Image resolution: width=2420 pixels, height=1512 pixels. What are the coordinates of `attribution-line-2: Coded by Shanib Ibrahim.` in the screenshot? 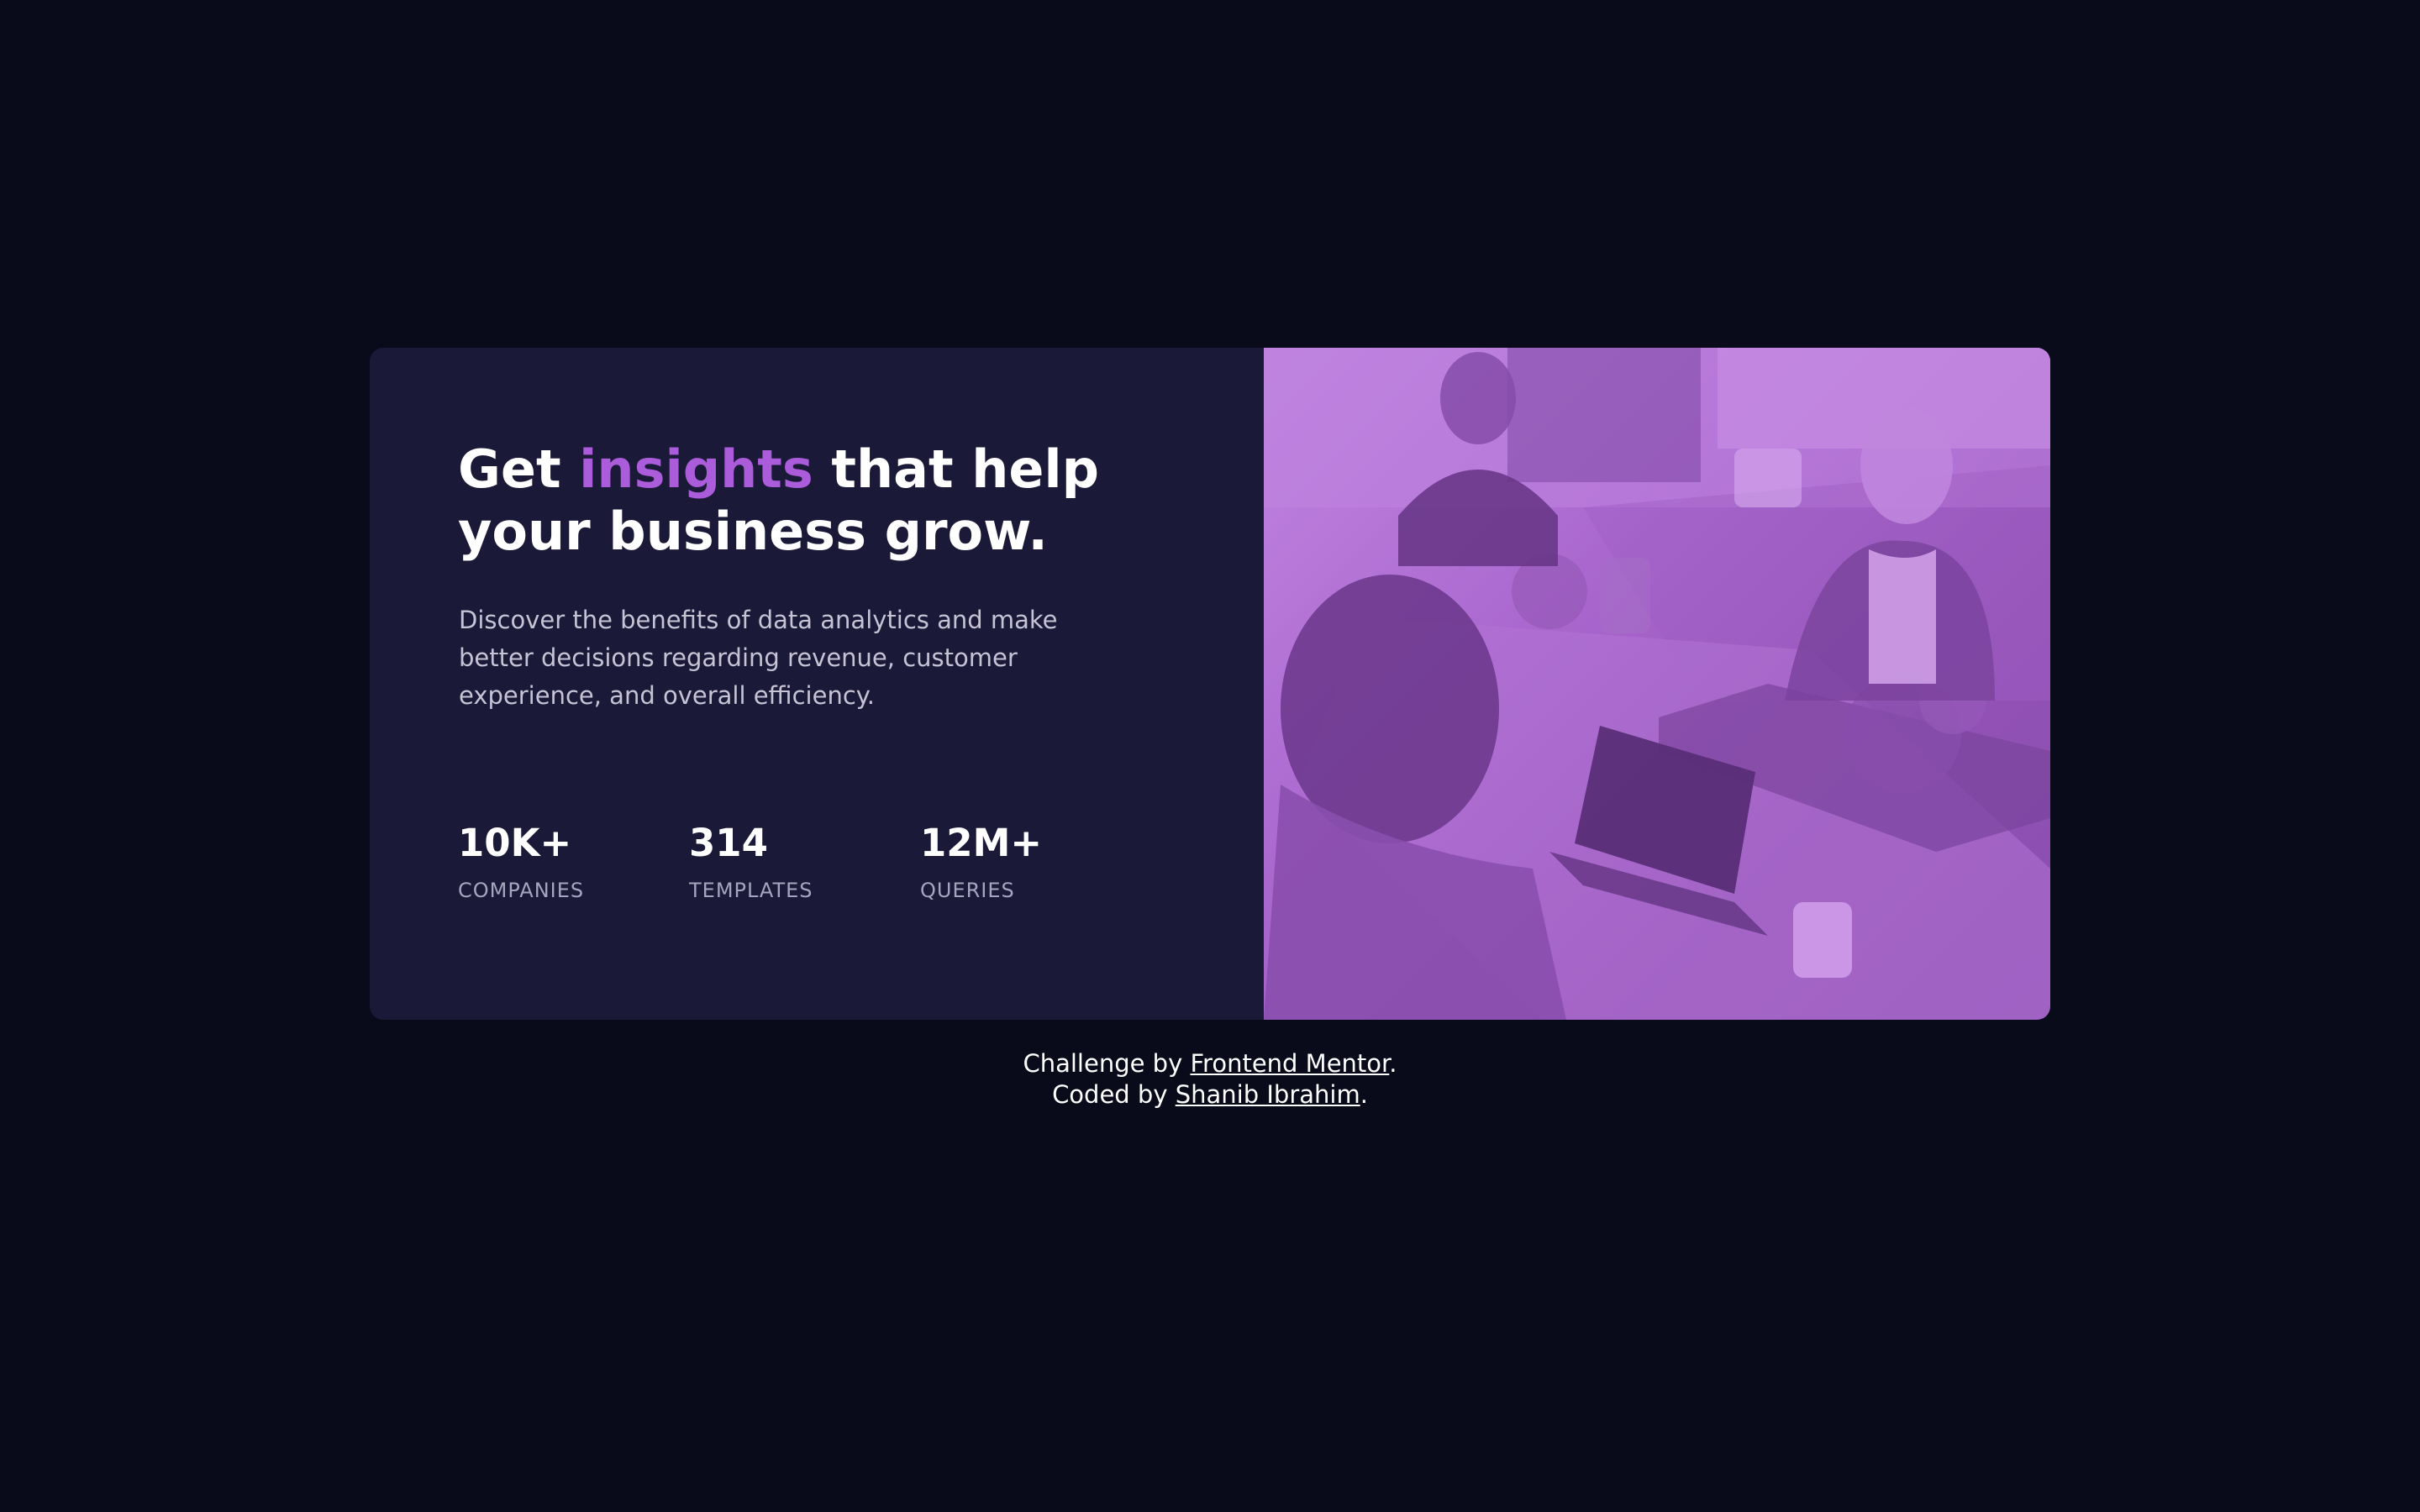 It's located at (1210, 1094).